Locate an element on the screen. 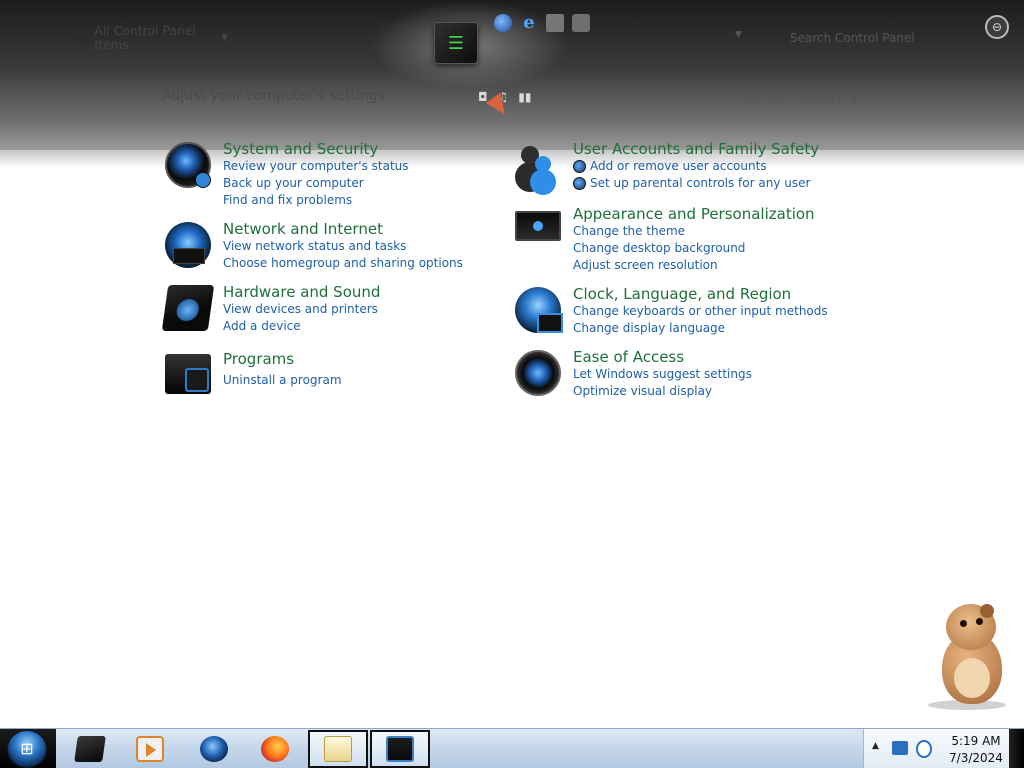 This screenshot has width=1024, height=768. pause-icon: ▮▮ is located at coordinates (524, 97).